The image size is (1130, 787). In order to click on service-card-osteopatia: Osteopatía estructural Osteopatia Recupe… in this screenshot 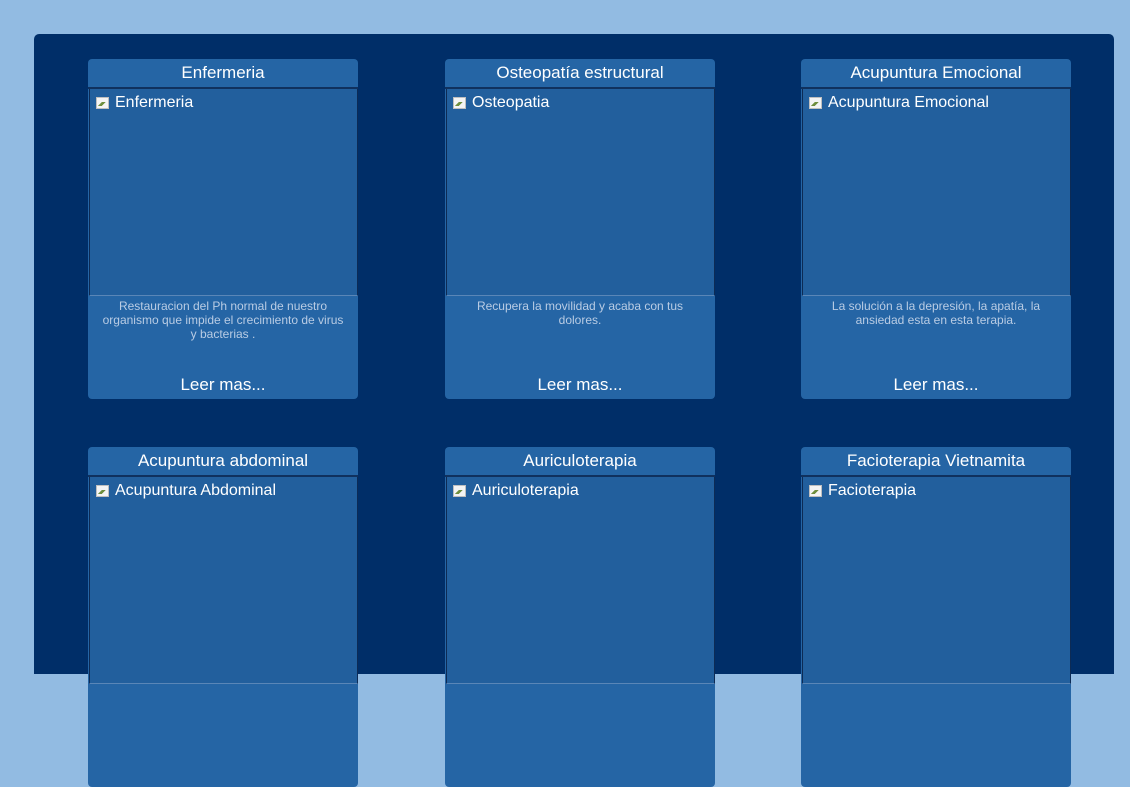, I will do `click(580, 229)`.